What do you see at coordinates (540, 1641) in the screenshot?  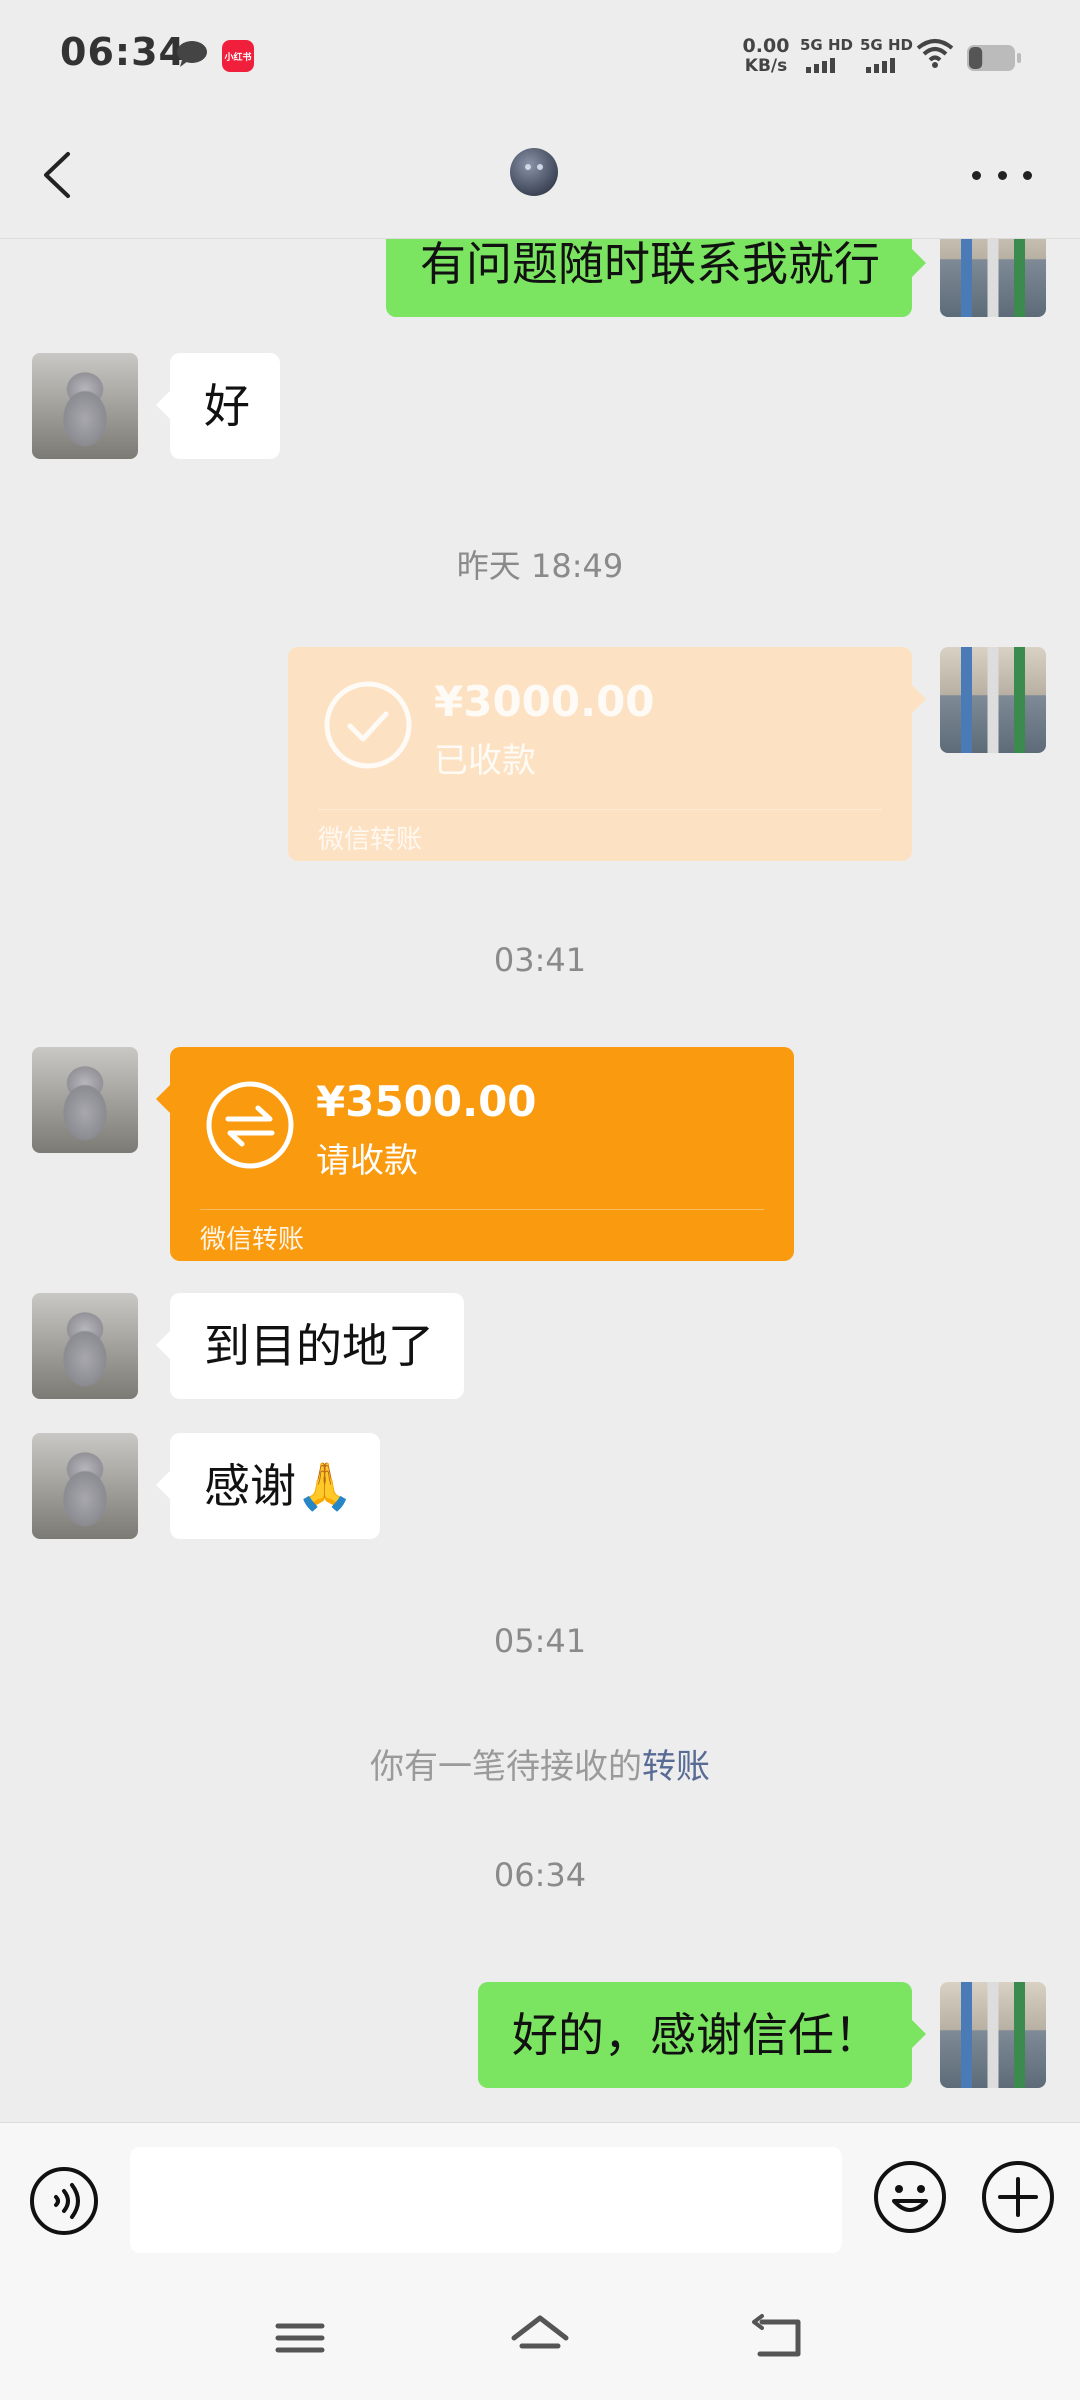 I see `timestamp: 05:41` at bounding box center [540, 1641].